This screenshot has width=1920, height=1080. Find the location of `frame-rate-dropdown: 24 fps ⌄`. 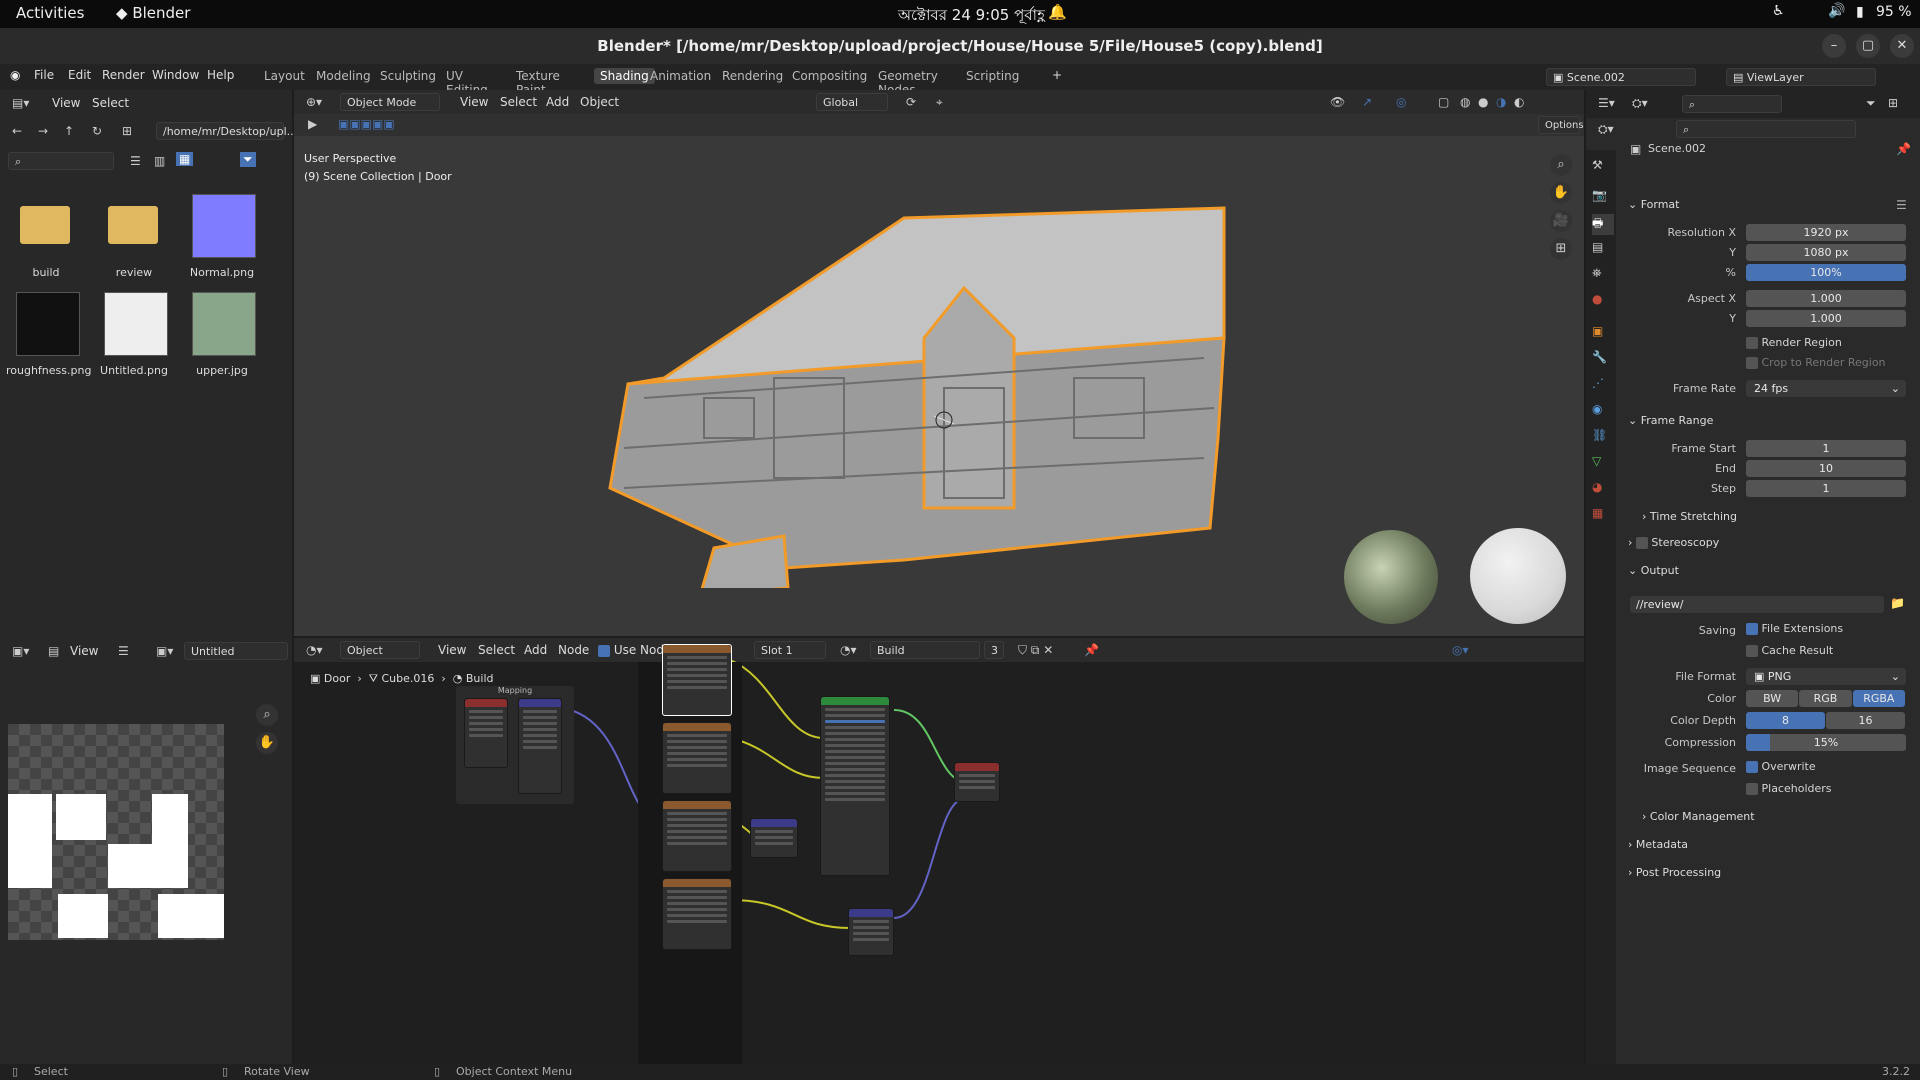

frame-rate-dropdown: 24 fps ⌄ is located at coordinates (1826, 388).